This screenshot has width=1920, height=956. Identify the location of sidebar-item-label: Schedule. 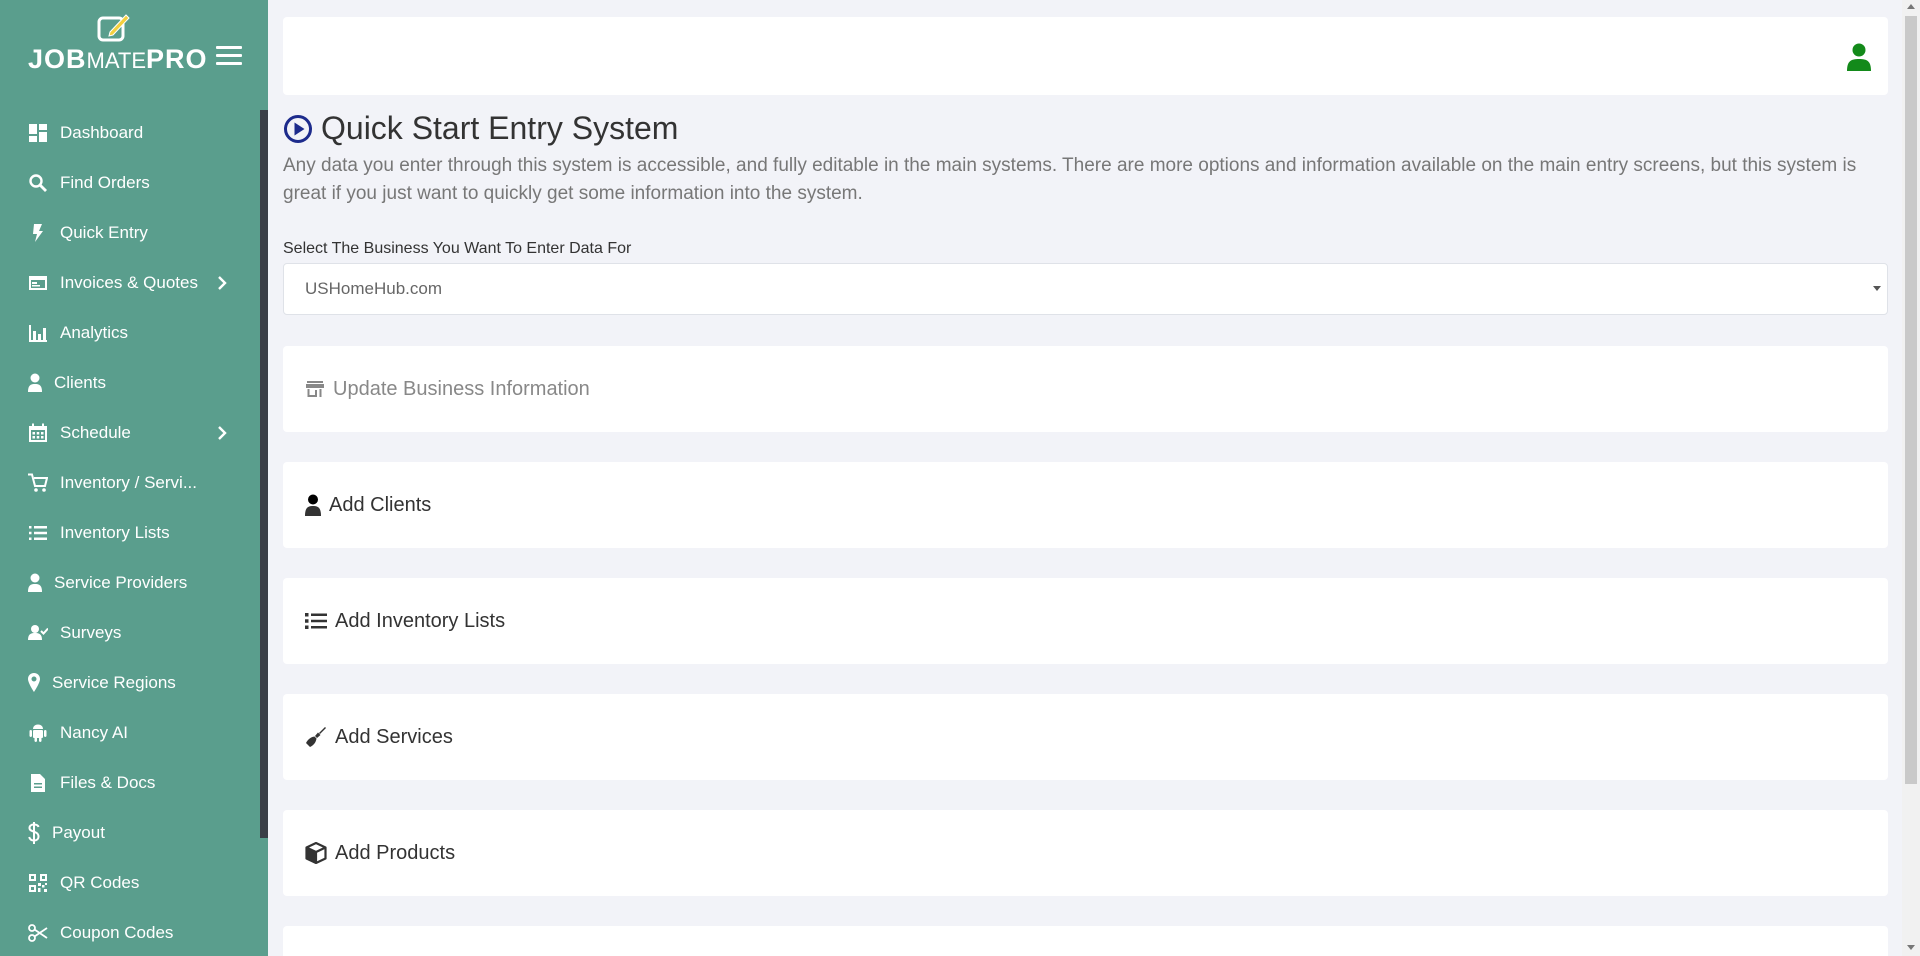
(95, 432).